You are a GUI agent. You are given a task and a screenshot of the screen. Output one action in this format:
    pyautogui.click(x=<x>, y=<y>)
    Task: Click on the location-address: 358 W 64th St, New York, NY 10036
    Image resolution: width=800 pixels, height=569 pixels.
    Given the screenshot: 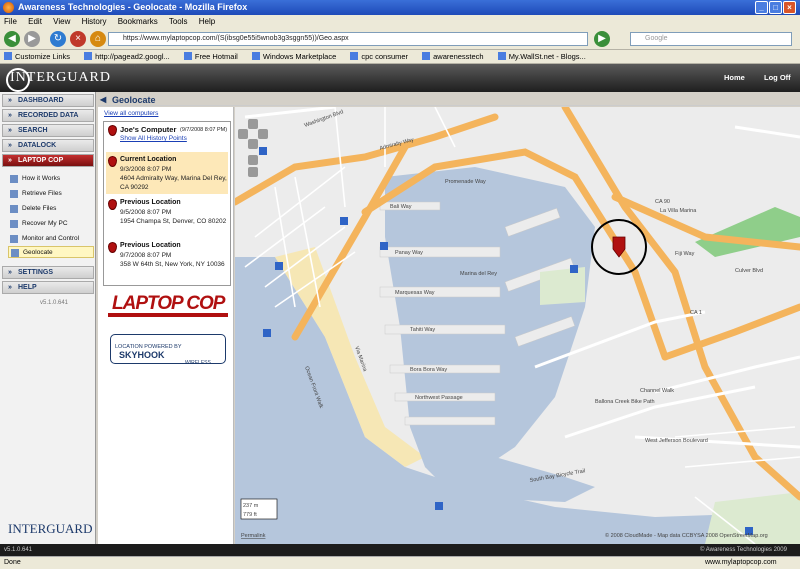 What is the action you would take?
    pyautogui.click(x=172, y=264)
    